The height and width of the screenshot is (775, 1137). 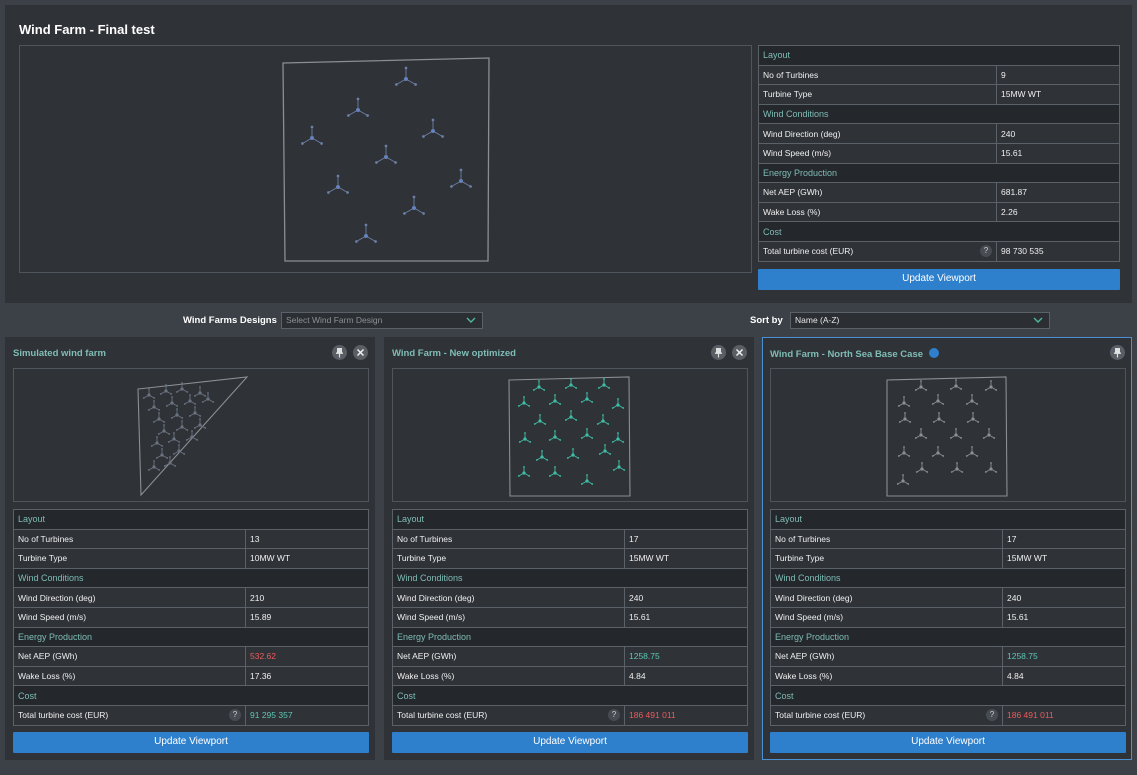 What do you see at coordinates (307, 558) in the screenshot?
I see `value-turbine-type: 10MW WT` at bounding box center [307, 558].